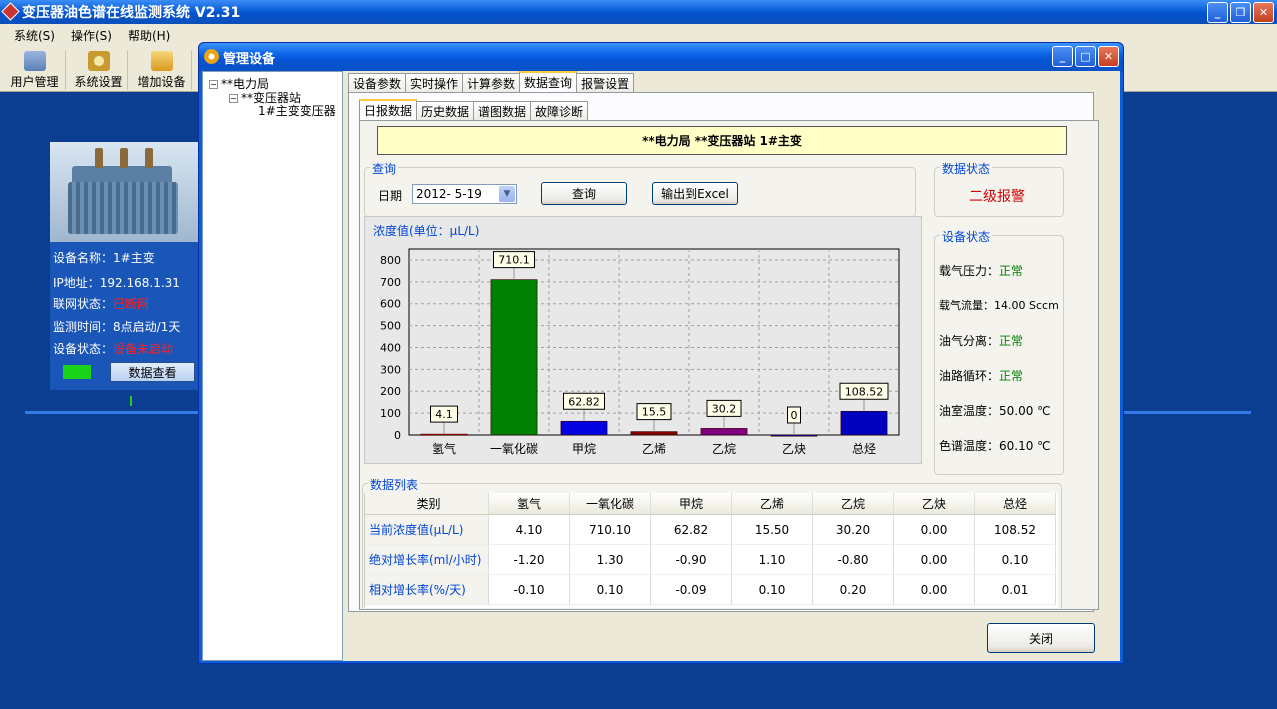  Describe the element at coordinates (1187, 412) in the screenshot. I see `divider-line` at that location.